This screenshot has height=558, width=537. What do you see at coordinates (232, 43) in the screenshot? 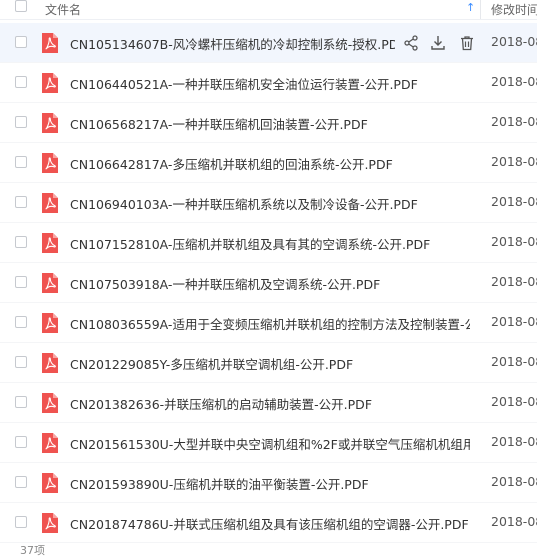
I see `file-name: CN105134607B-风冷螺杆压缩机的冷却控制系统-授权.PDF` at bounding box center [232, 43].